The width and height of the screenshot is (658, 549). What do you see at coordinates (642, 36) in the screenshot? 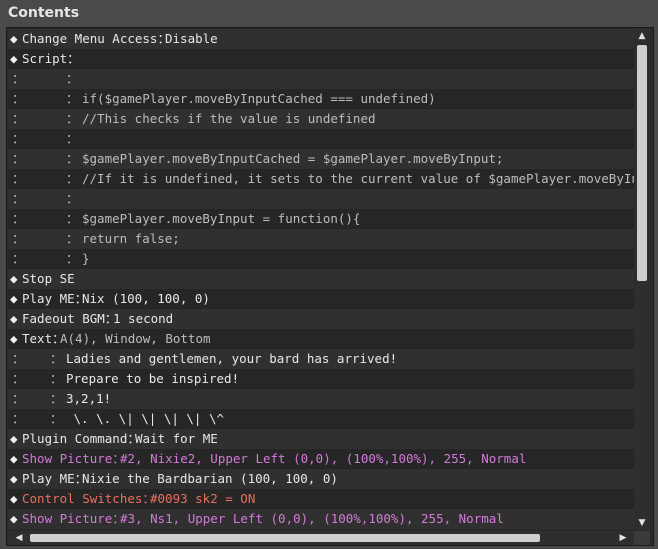
I see `scroll-up-icon: ▲` at bounding box center [642, 36].